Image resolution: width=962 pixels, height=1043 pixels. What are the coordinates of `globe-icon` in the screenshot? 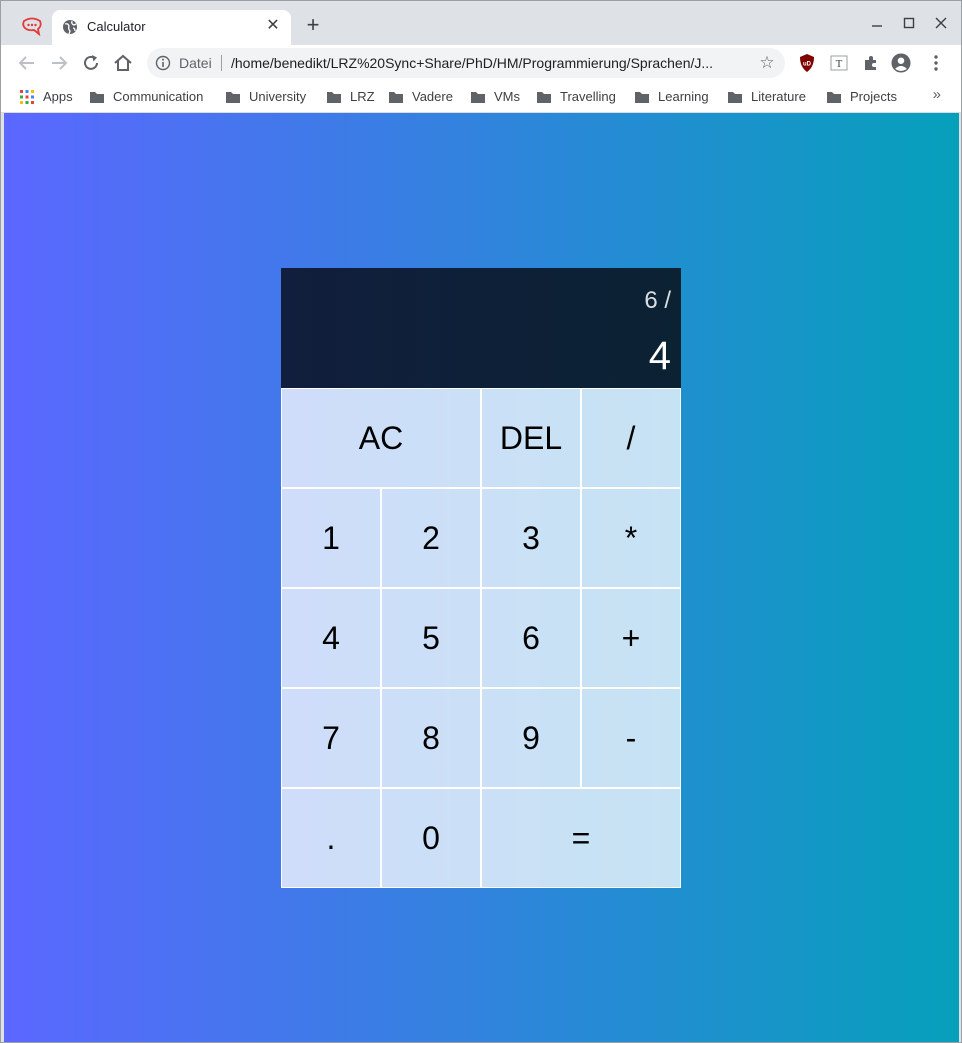 It's located at (70, 27).